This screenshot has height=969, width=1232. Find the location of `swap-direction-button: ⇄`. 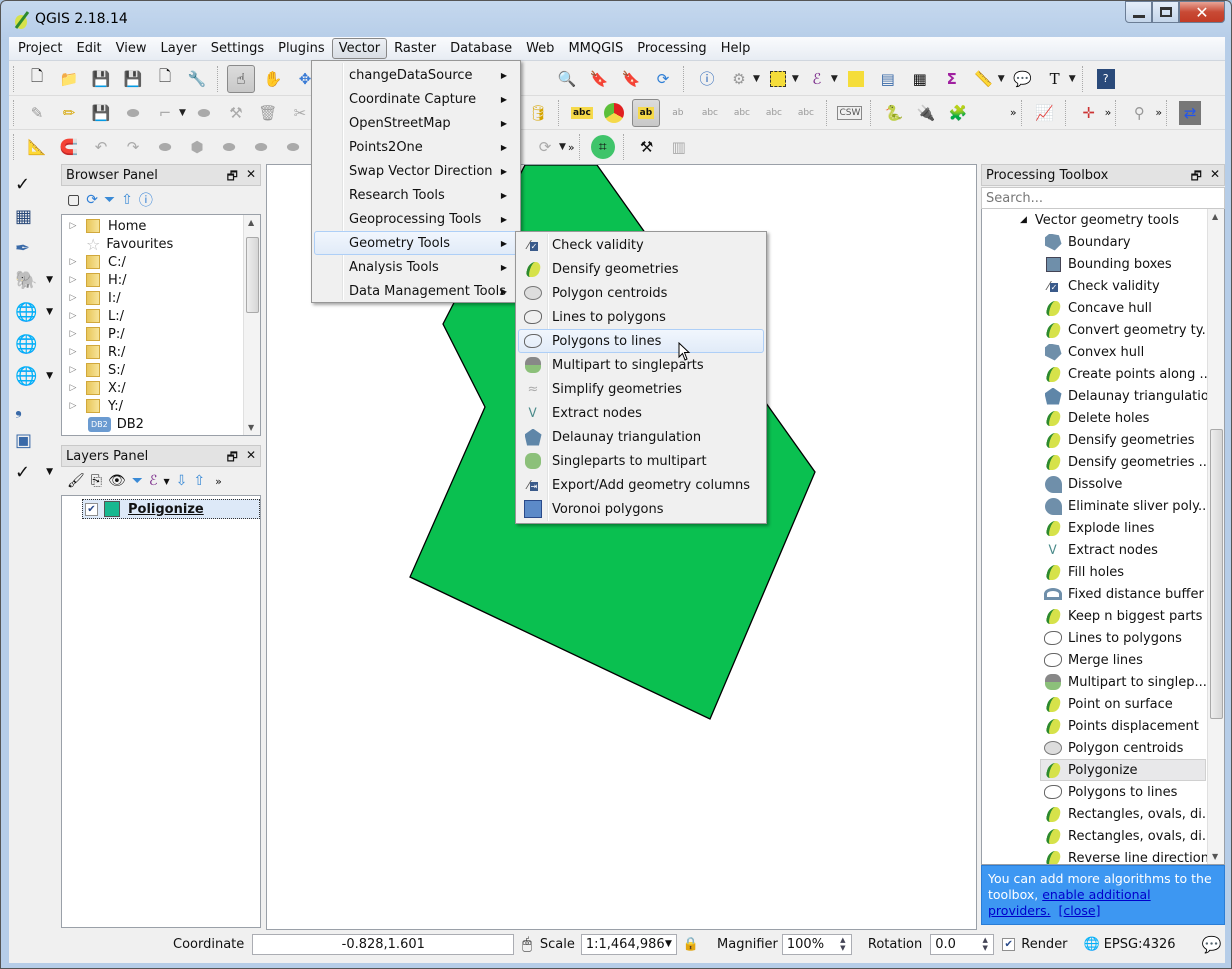

swap-direction-button: ⇄ is located at coordinates (1190, 113).